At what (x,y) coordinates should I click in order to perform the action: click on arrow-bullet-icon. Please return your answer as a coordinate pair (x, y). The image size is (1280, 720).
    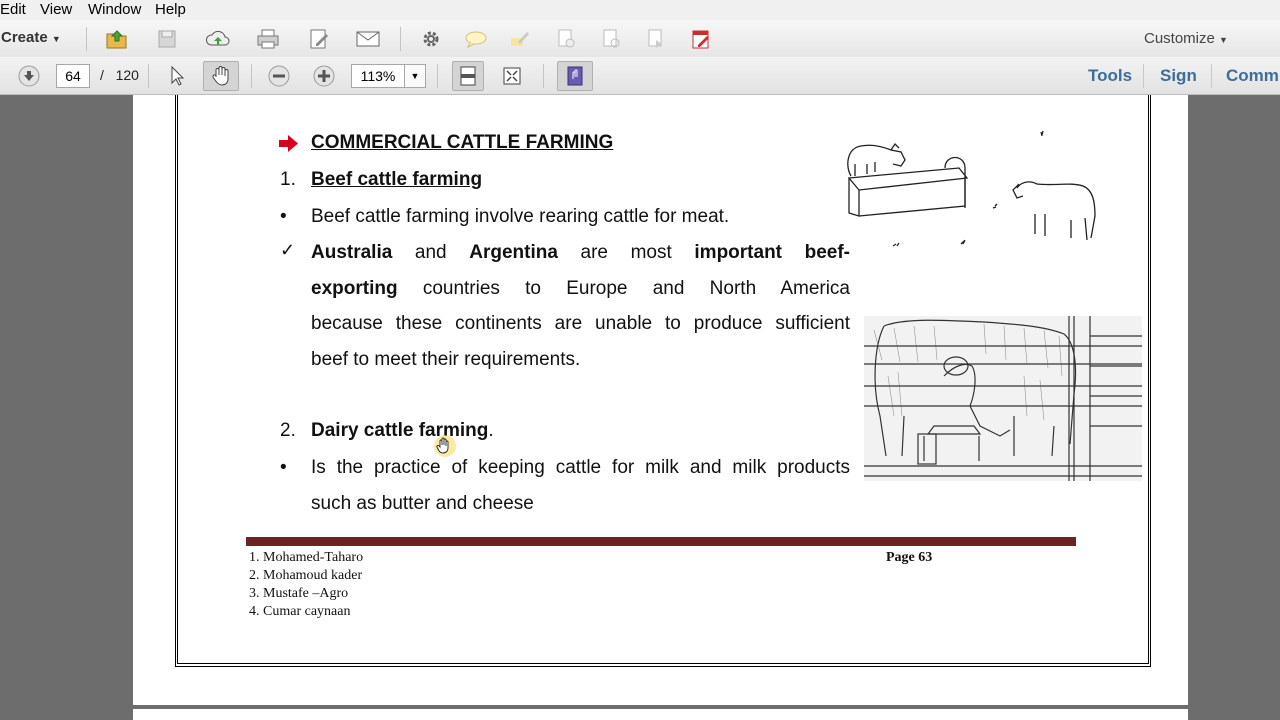
    Looking at the image, I should click on (288, 143).